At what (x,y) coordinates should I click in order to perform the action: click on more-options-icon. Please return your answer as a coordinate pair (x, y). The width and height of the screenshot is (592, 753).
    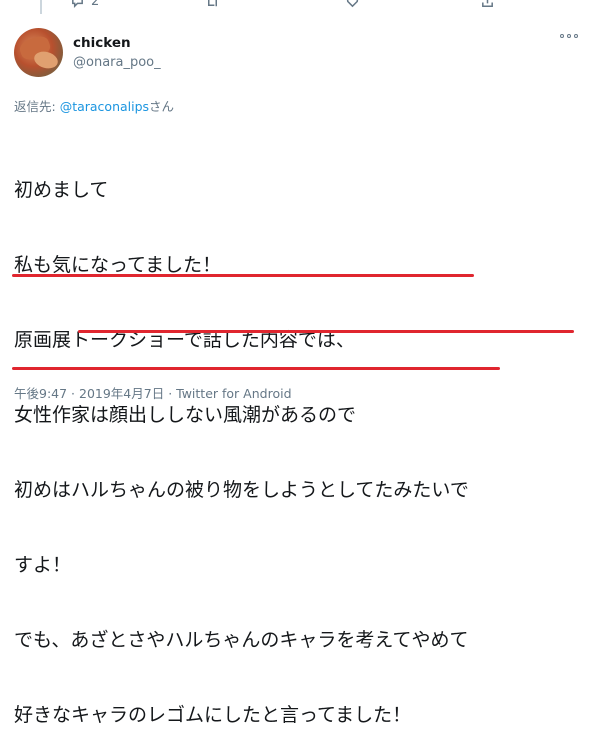
    Looking at the image, I should click on (569, 36).